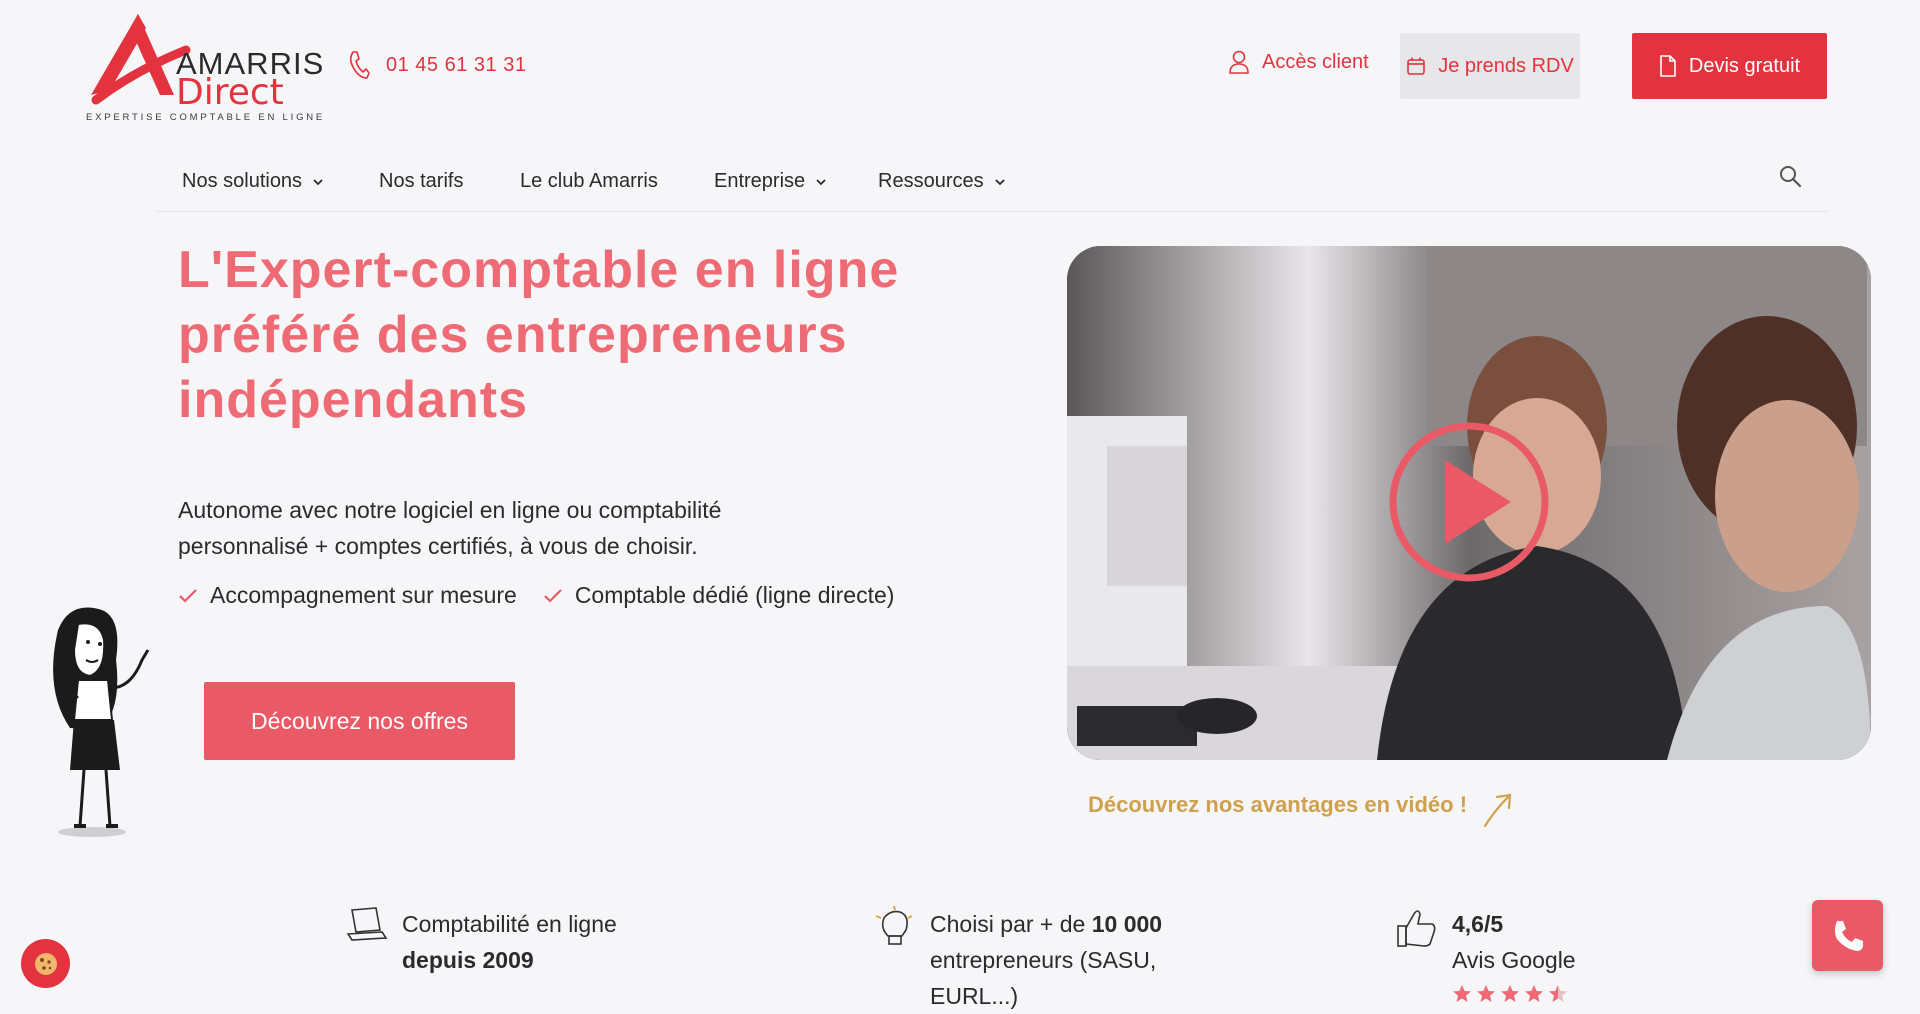 The image size is (1920, 1014). I want to click on phone-number: 01 45 61 31 31, so click(456, 65).